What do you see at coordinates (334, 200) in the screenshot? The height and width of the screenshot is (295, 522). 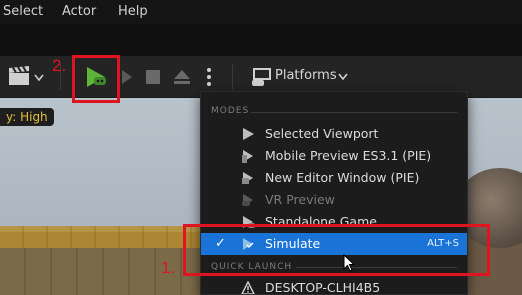 I see `menu-item-vr-preview: VR Preview` at bounding box center [334, 200].